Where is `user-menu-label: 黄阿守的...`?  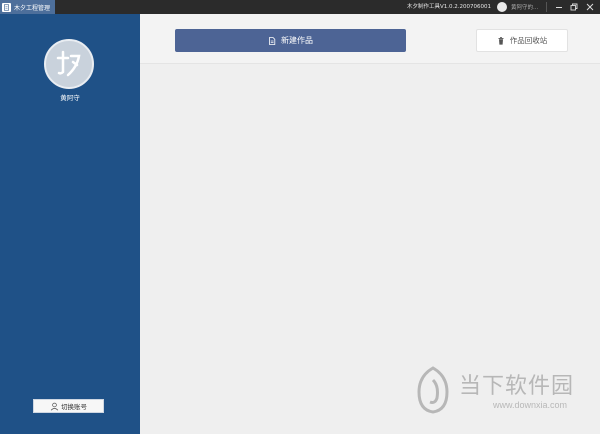 user-menu-label: 黄阿守的... is located at coordinates (525, 8).